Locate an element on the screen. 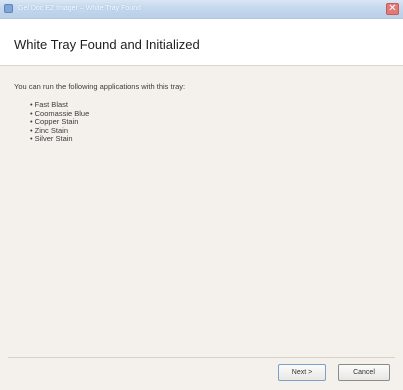  title-bar: Gel Doc EZ Imager – White Tray Found ✕ is located at coordinates (201, 9).